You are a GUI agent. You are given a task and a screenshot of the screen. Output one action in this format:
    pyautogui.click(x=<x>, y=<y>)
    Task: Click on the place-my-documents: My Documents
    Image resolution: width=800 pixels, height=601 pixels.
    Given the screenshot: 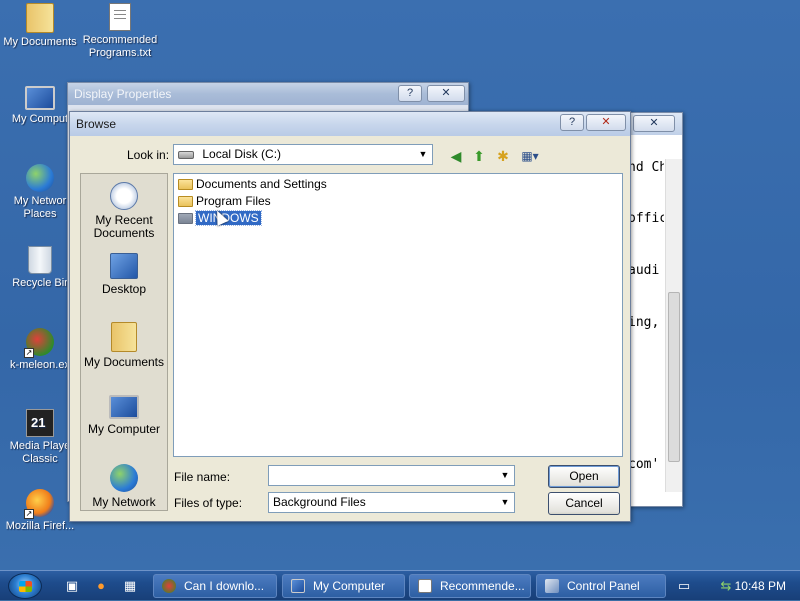 What is the action you would take?
    pyautogui.click(x=124, y=345)
    